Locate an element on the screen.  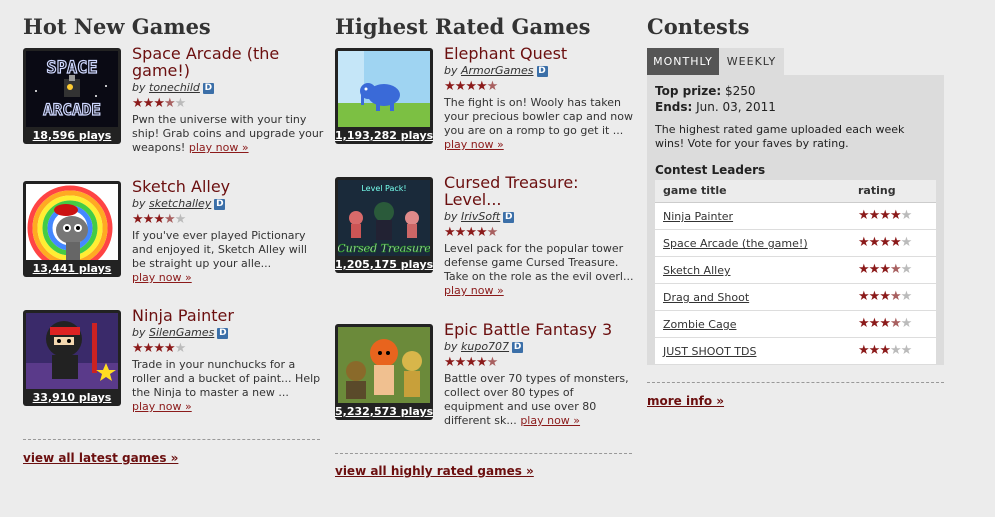
leader-game-link: Space Arcade (the game!) is located at coordinates (735, 243).